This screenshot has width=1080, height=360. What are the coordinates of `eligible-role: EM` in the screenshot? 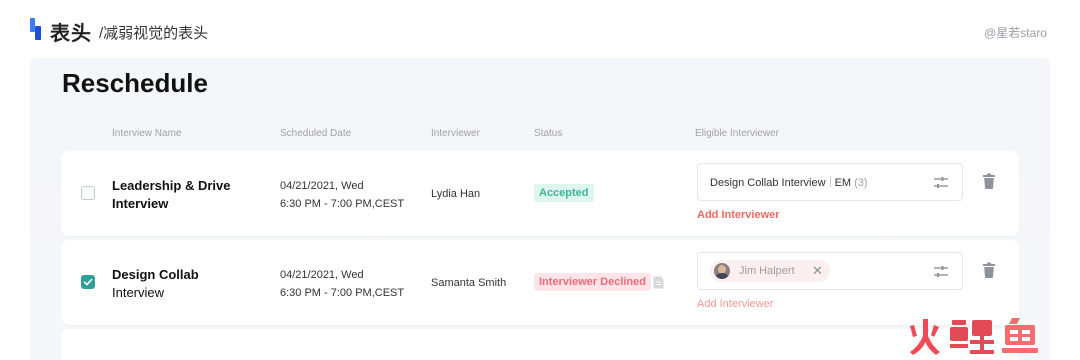 It's located at (843, 183).